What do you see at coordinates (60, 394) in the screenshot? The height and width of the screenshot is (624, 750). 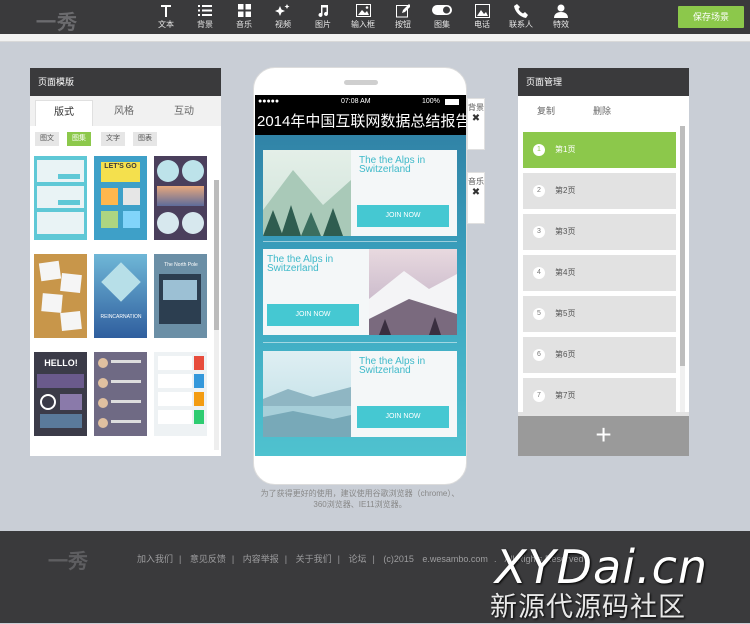 I see `template-thumb: HELLO!` at bounding box center [60, 394].